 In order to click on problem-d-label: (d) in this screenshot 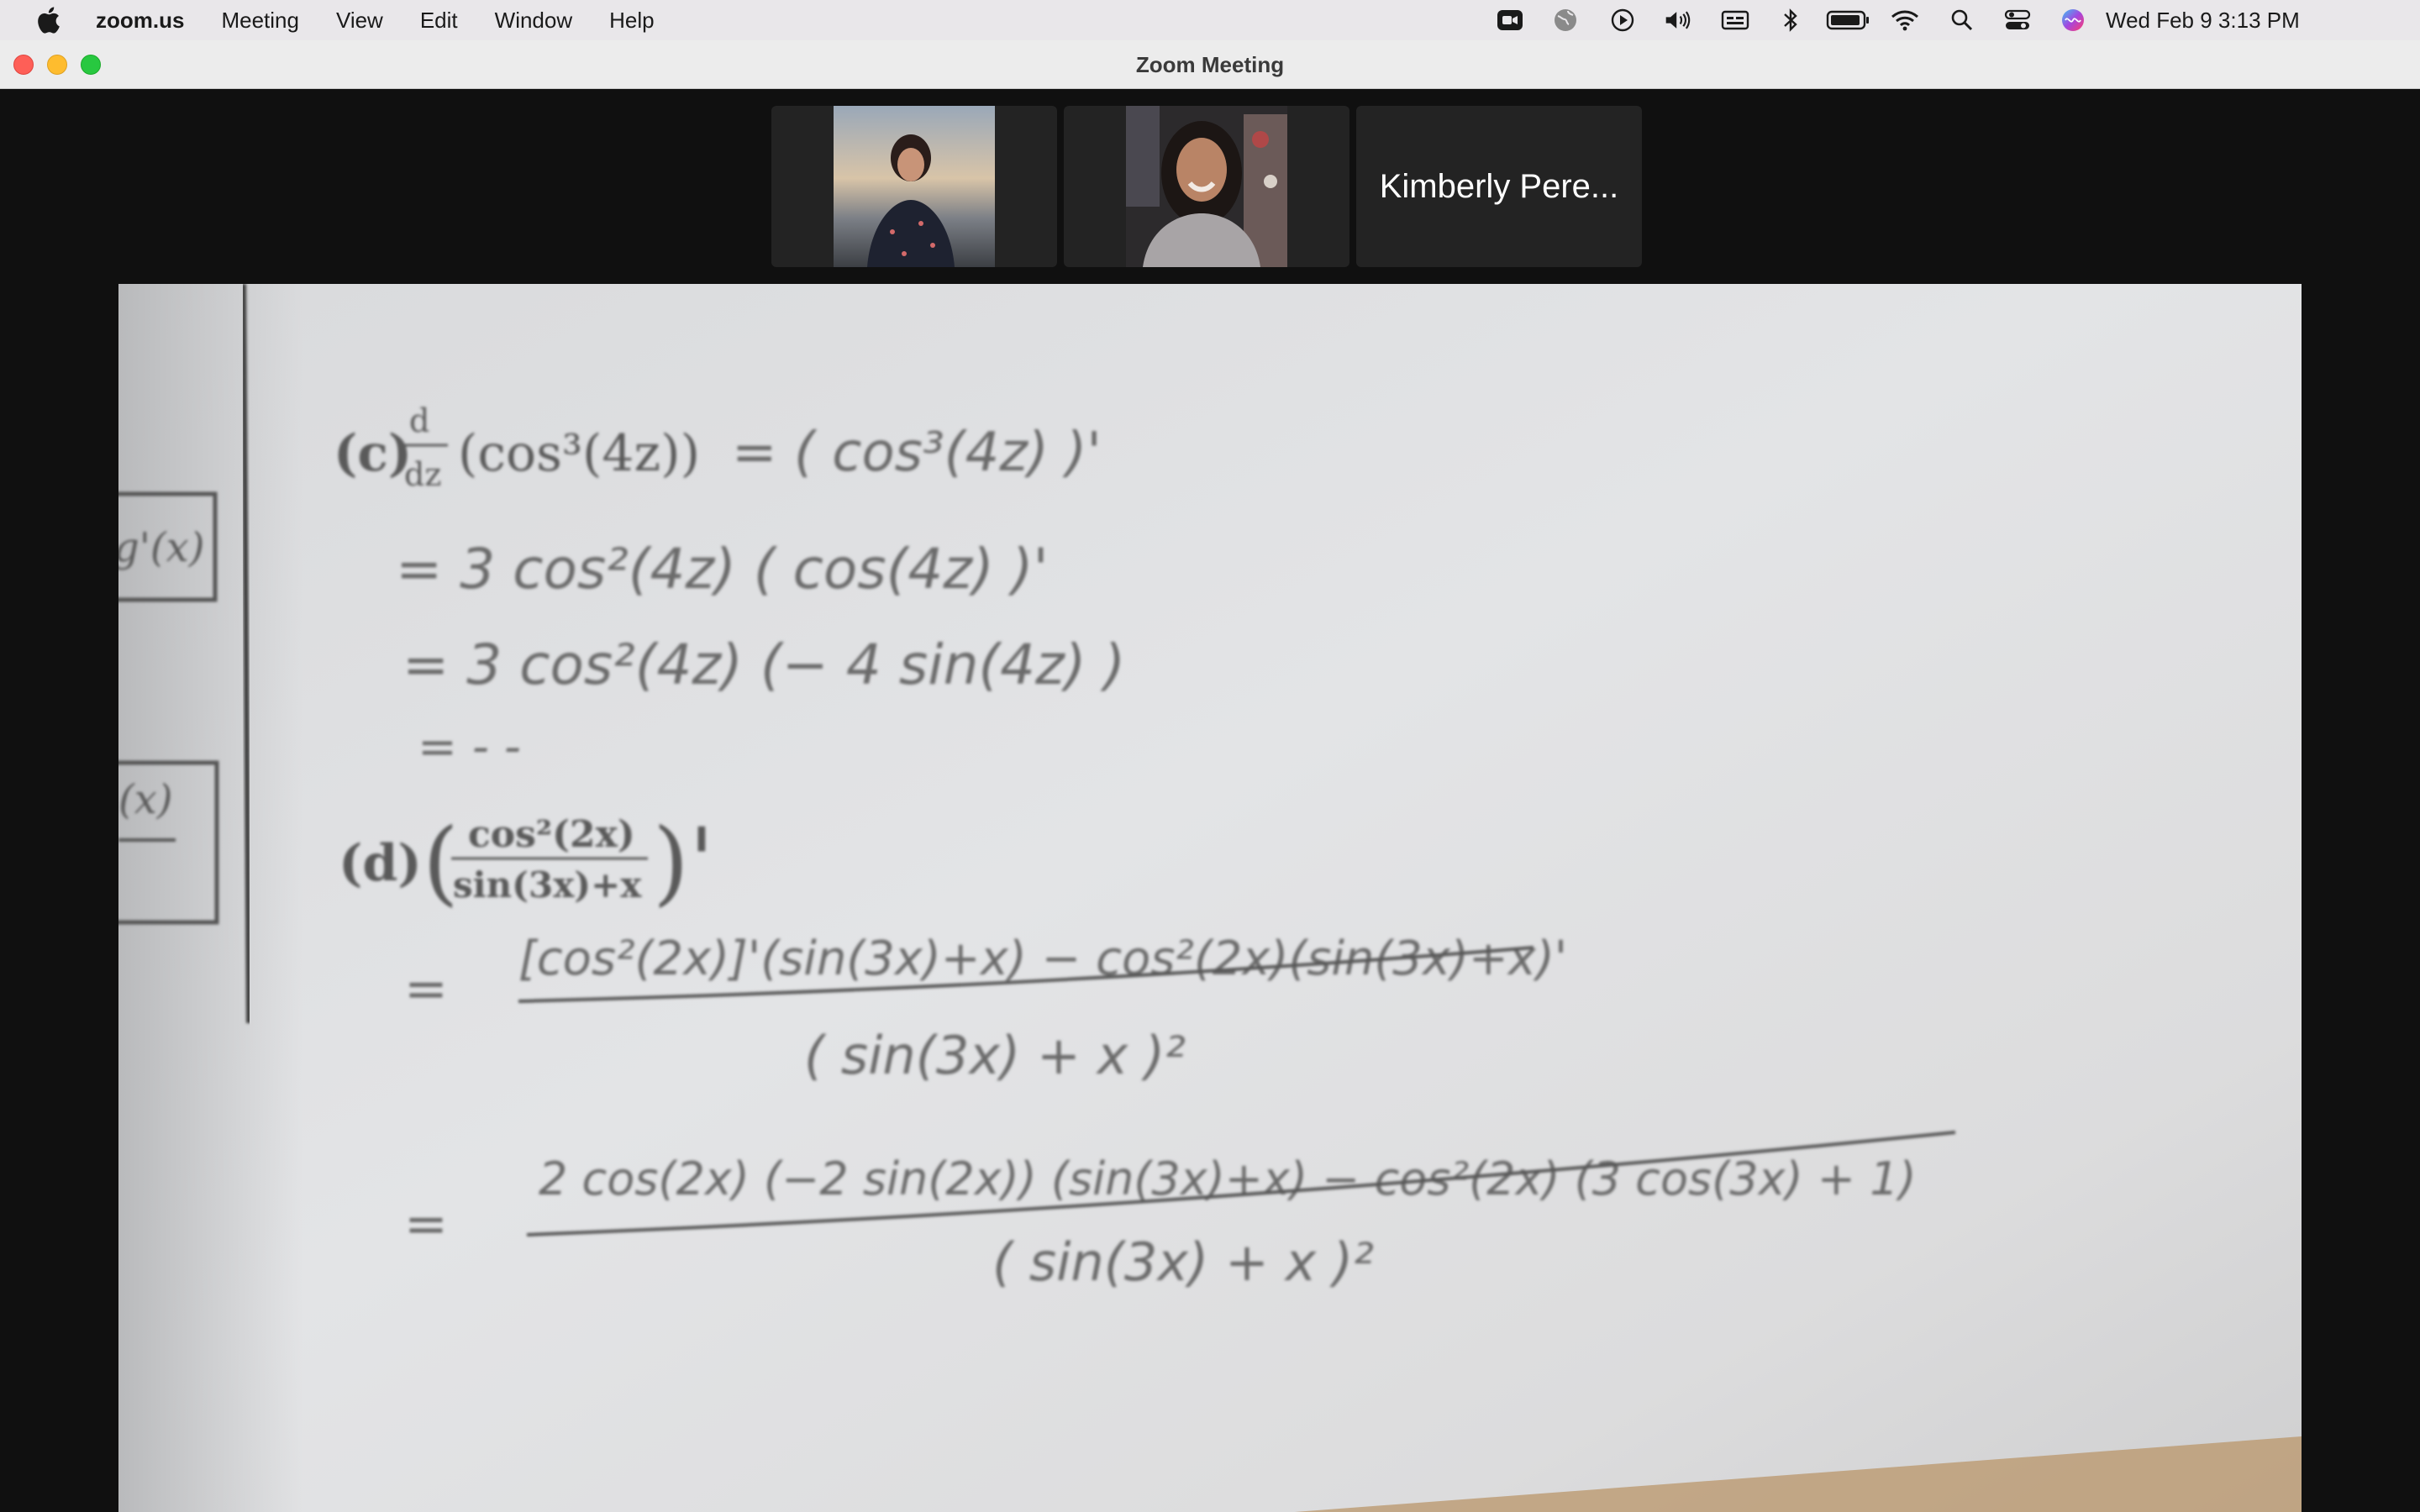, I will do `click(381, 863)`.